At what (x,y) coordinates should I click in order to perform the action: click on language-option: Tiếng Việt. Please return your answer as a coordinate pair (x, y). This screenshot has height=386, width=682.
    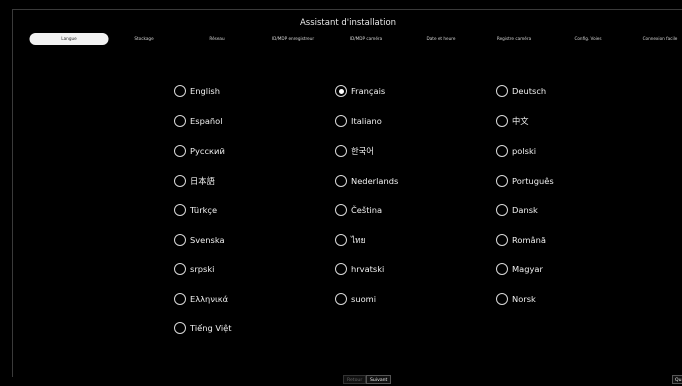
    Looking at the image, I should click on (203, 328).